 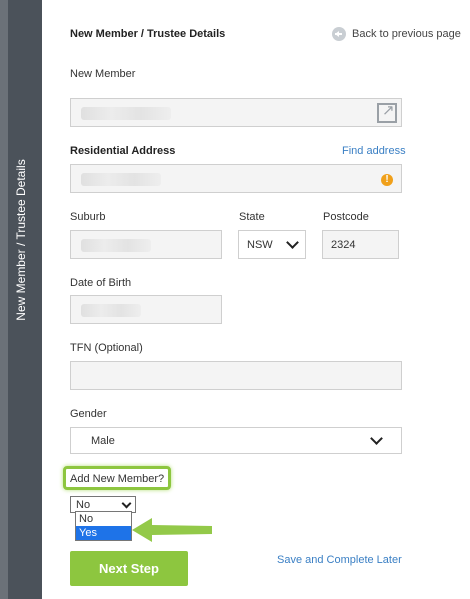 What do you see at coordinates (106, 348) in the screenshot?
I see `tfn-label: TFN (Optional)` at bounding box center [106, 348].